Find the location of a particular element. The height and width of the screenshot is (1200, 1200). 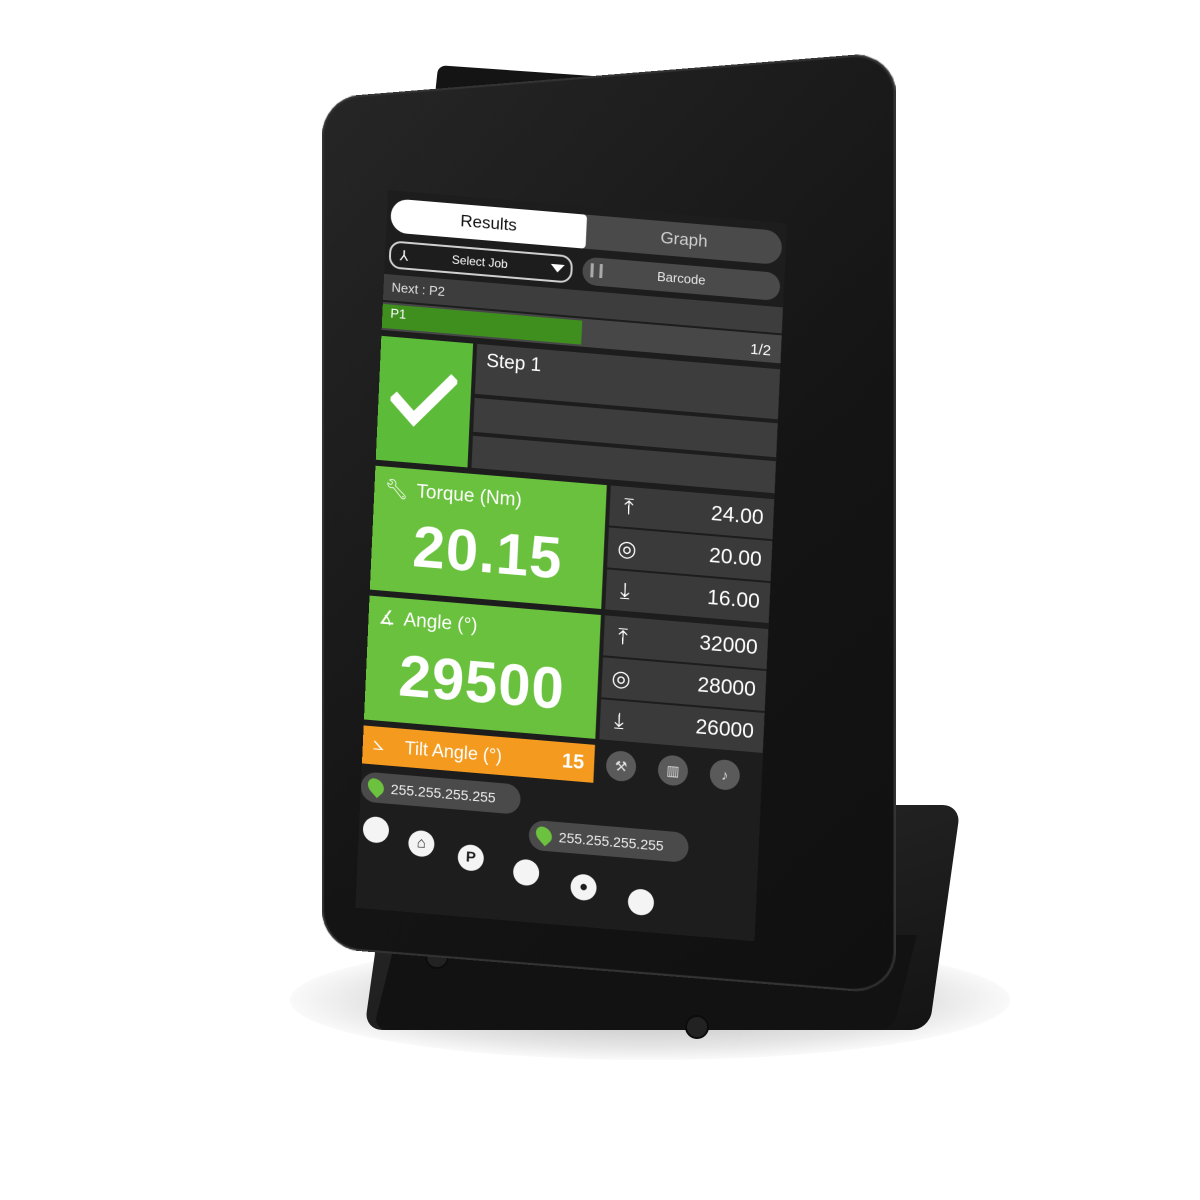

ip-address-2: 255.255.255.255 is located at coordinates (609, 841).